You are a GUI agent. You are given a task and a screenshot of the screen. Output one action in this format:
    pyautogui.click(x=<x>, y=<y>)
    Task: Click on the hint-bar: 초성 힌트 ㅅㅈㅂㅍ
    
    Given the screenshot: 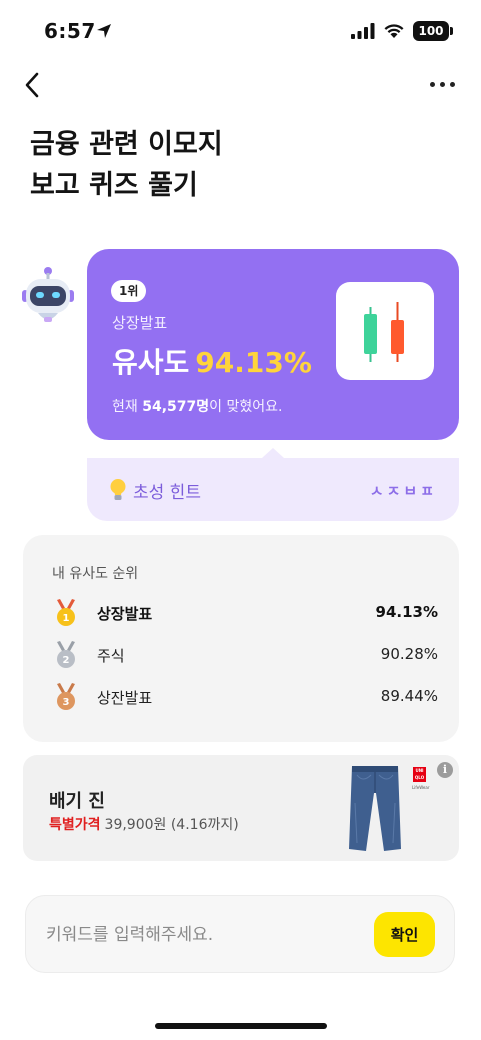 What is the action you would take?
    pyautogui.click(x=273, y=484)
    